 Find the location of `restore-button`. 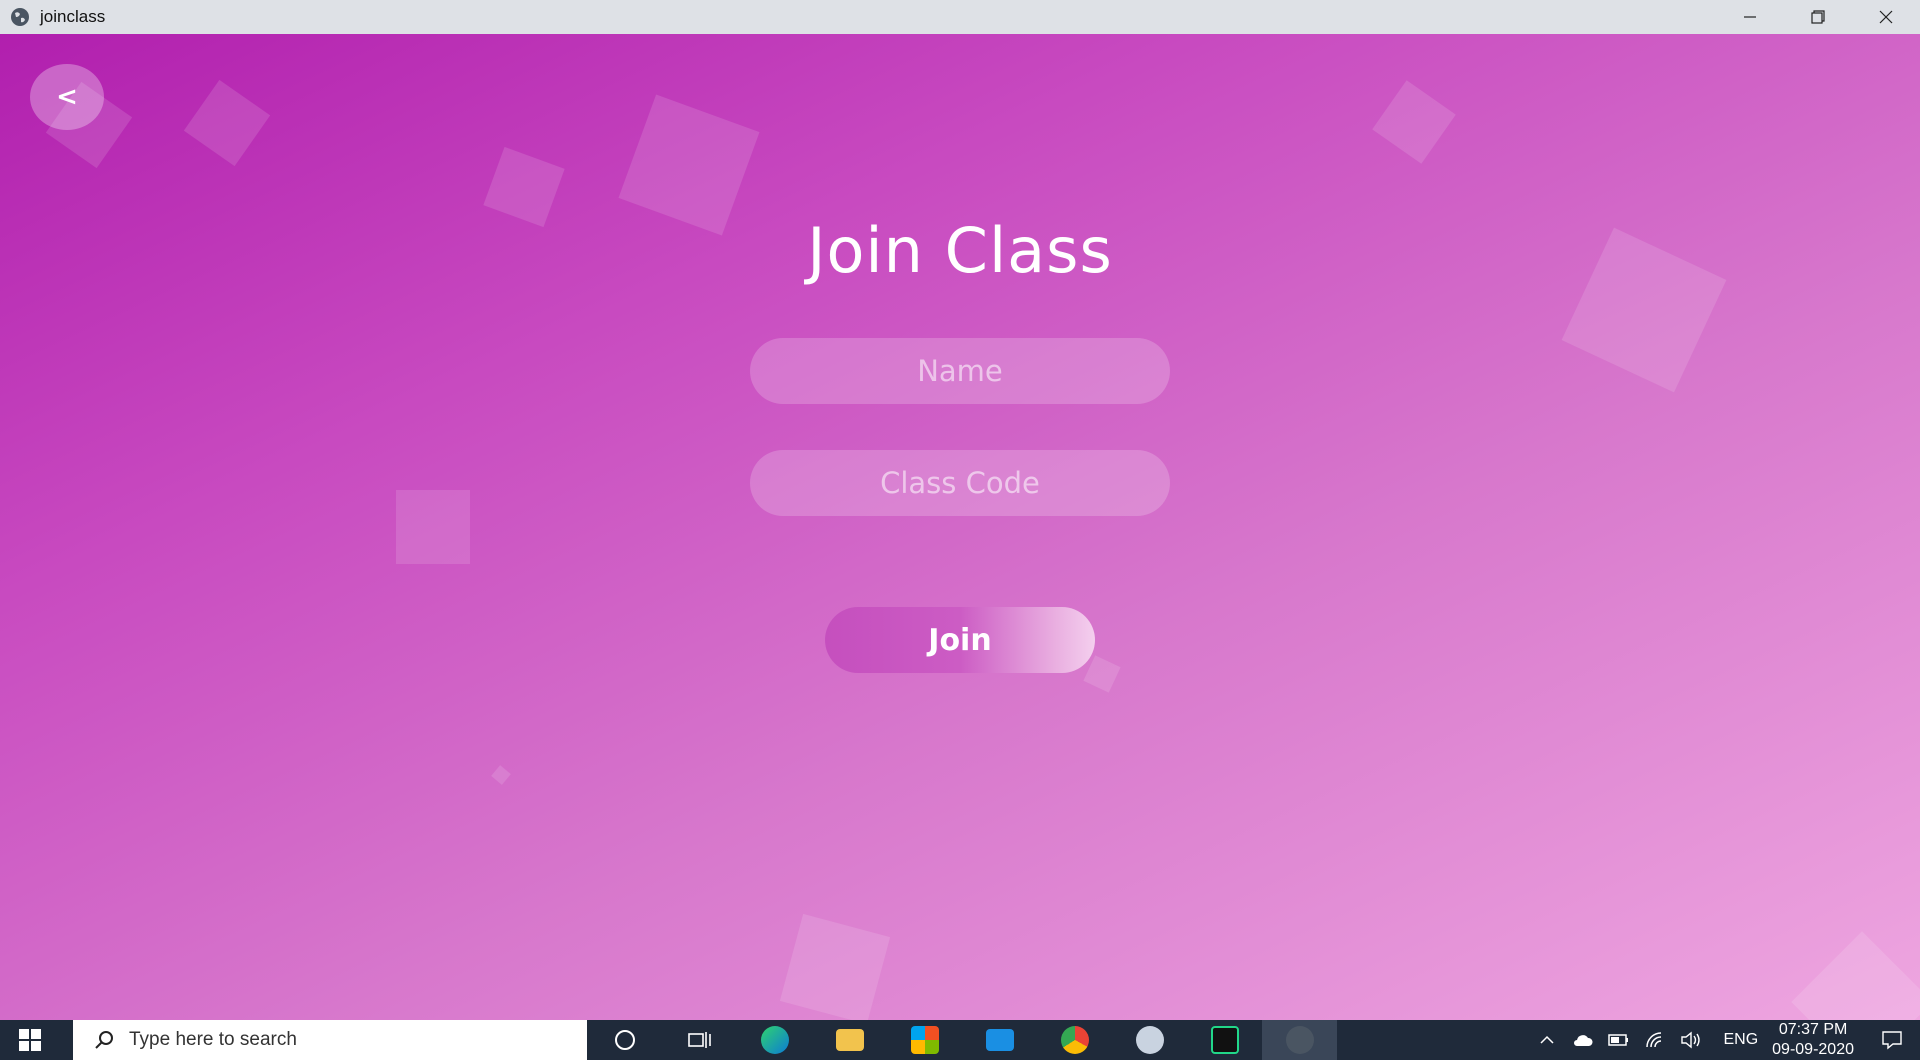

restore-button is located at coordinates (1818, 17).